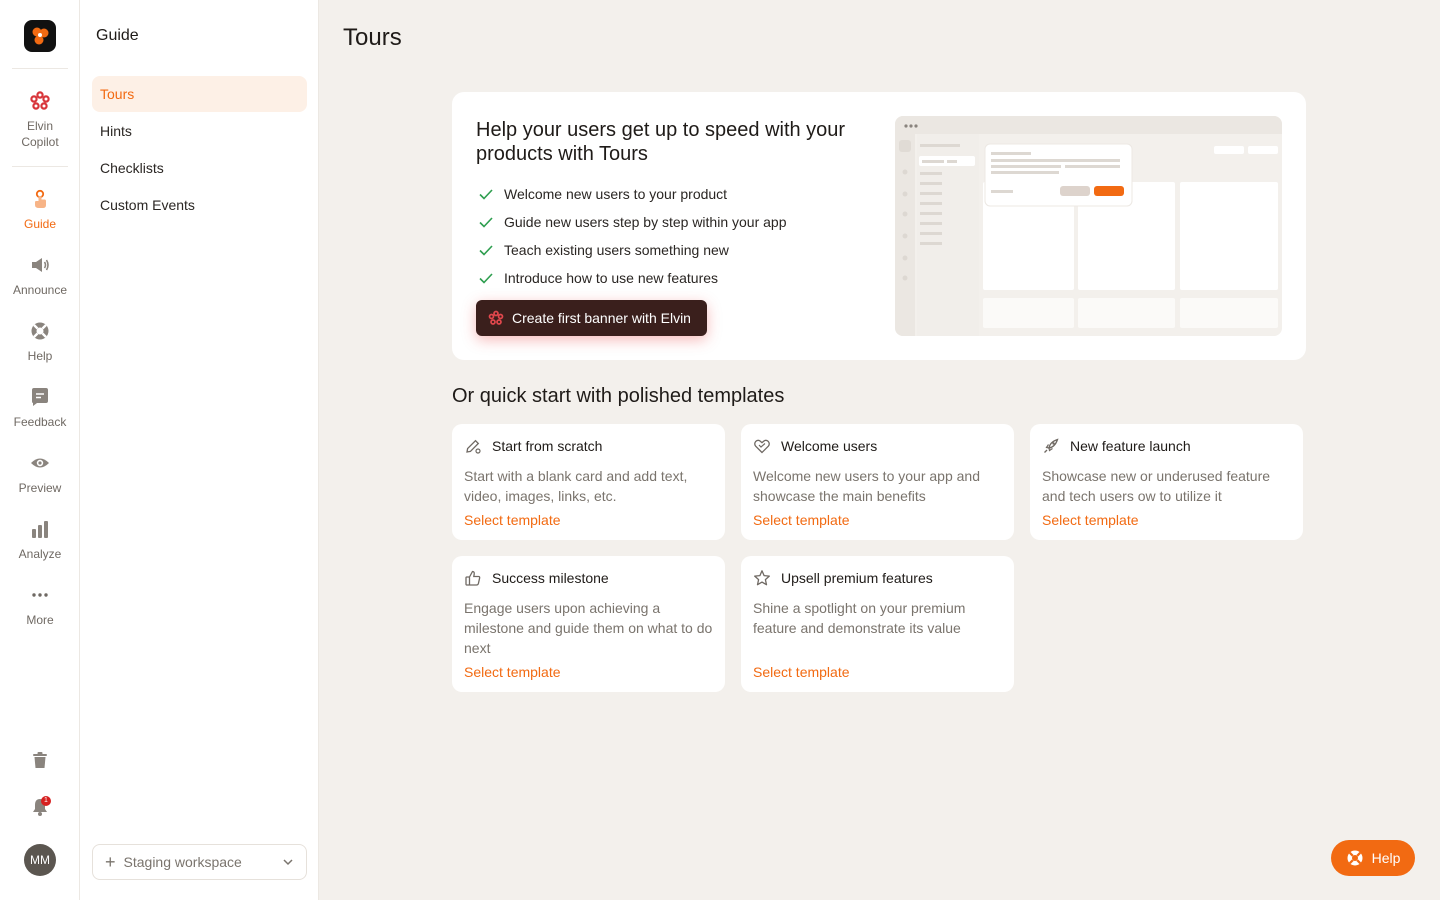  What do you see at coordinates (199, 168) in the screenshot?
I see `sidebar-item-checklists: Checklists` at bounding box center [199, 168].